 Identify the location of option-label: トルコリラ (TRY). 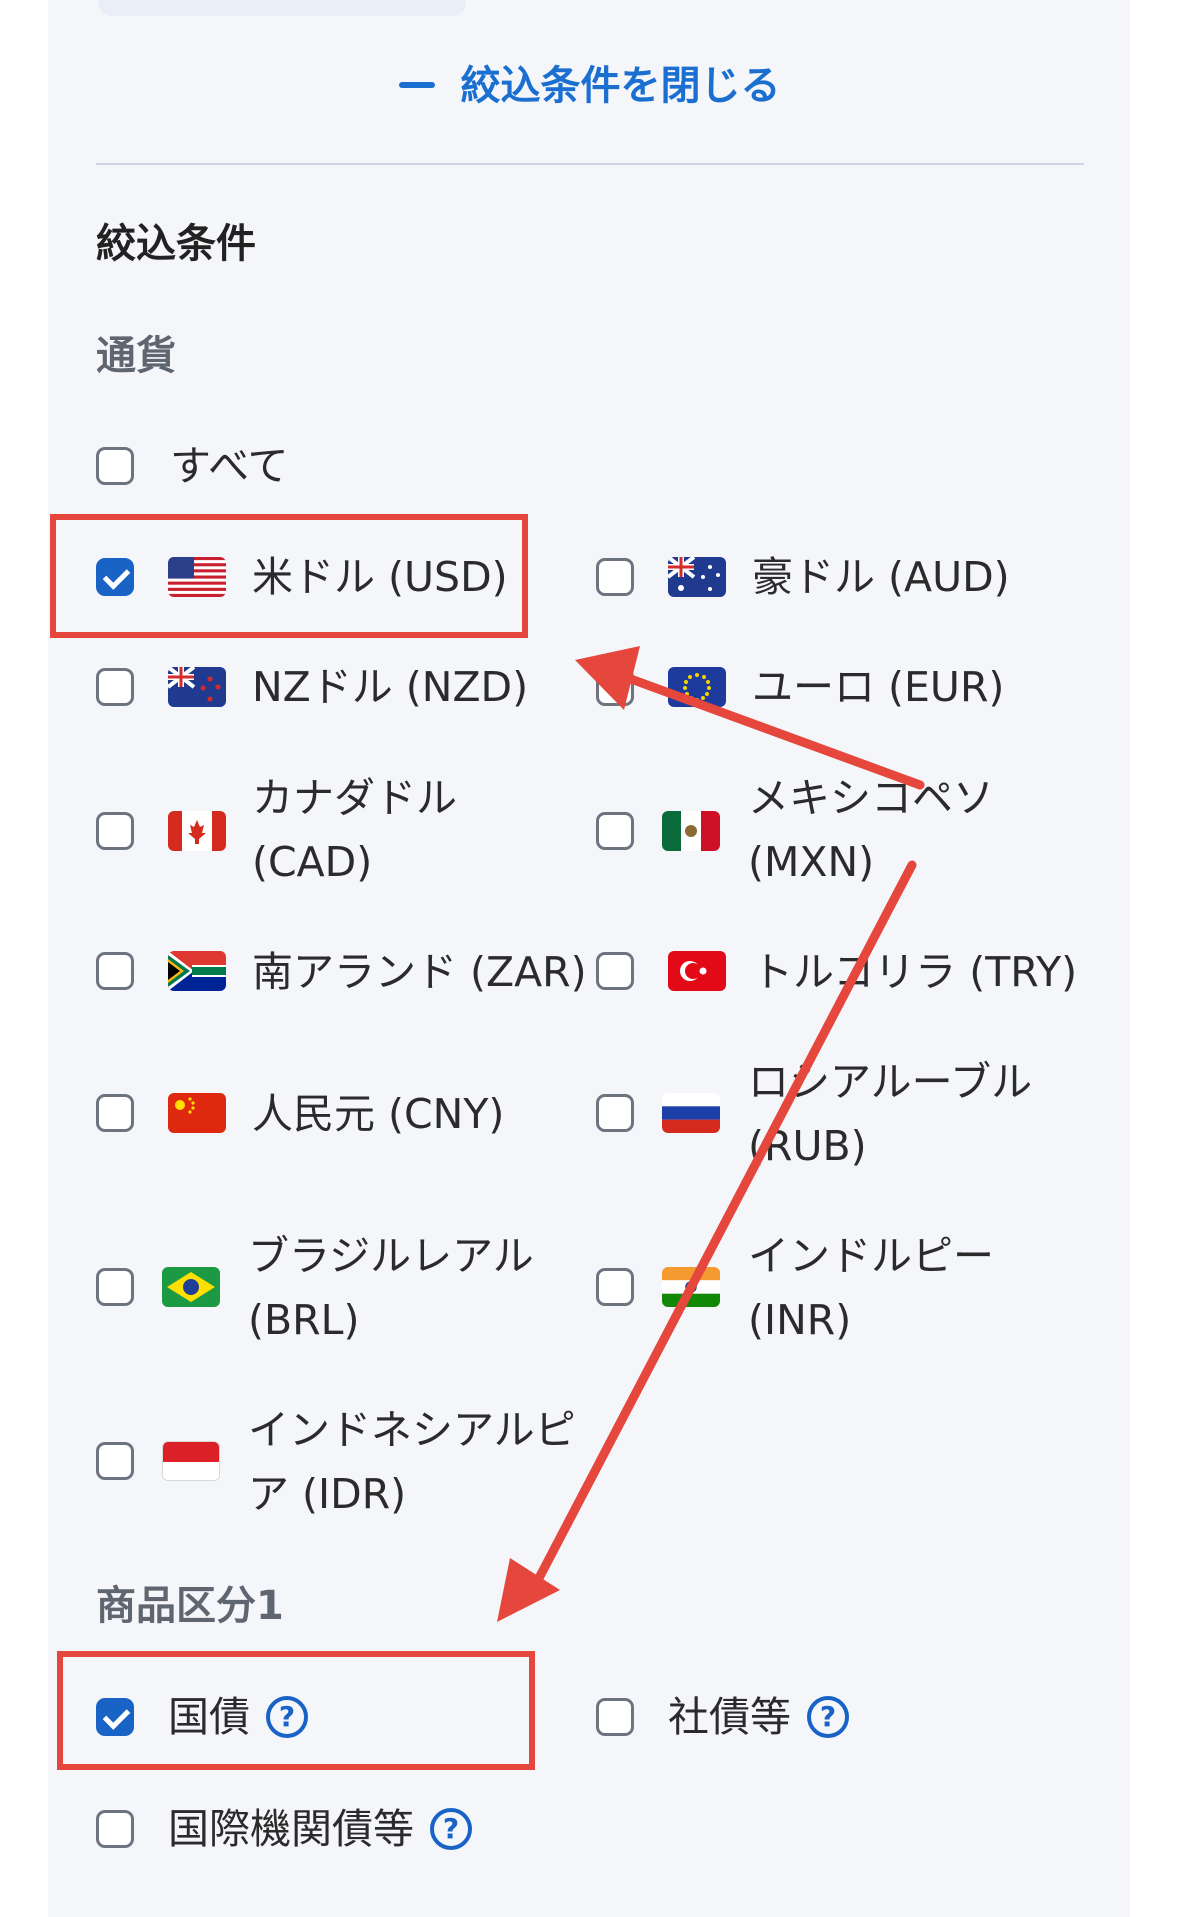
(915, 972).